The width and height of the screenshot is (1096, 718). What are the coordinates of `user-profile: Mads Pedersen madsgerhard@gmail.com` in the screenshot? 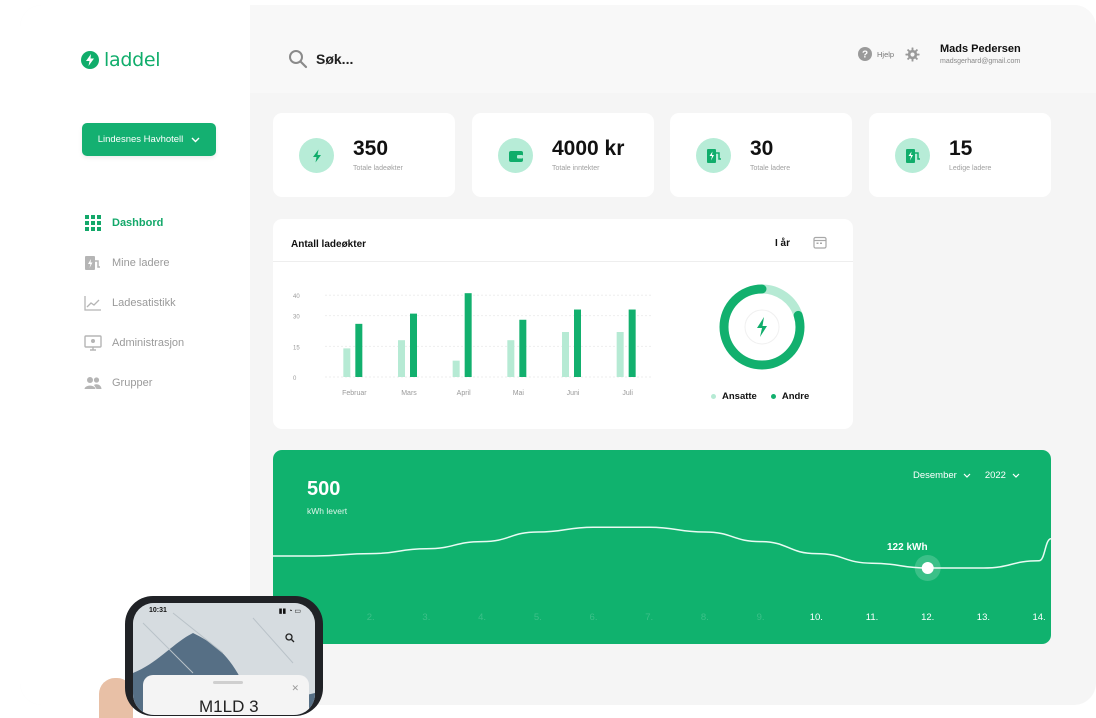 It's located at (980, 54).